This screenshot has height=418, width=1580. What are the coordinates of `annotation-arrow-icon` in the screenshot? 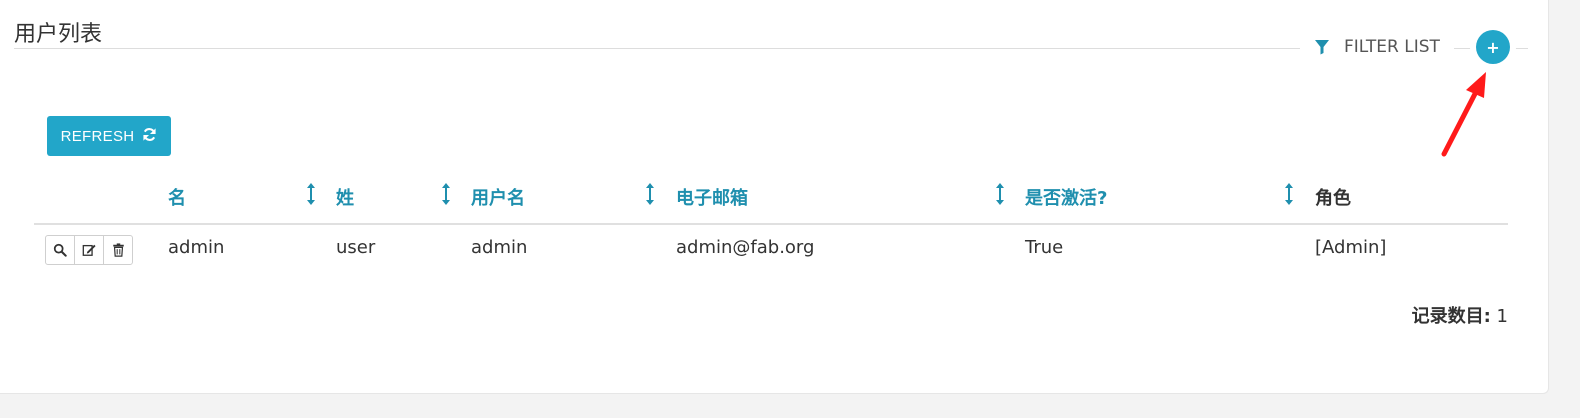 It's located at (1463, 114).